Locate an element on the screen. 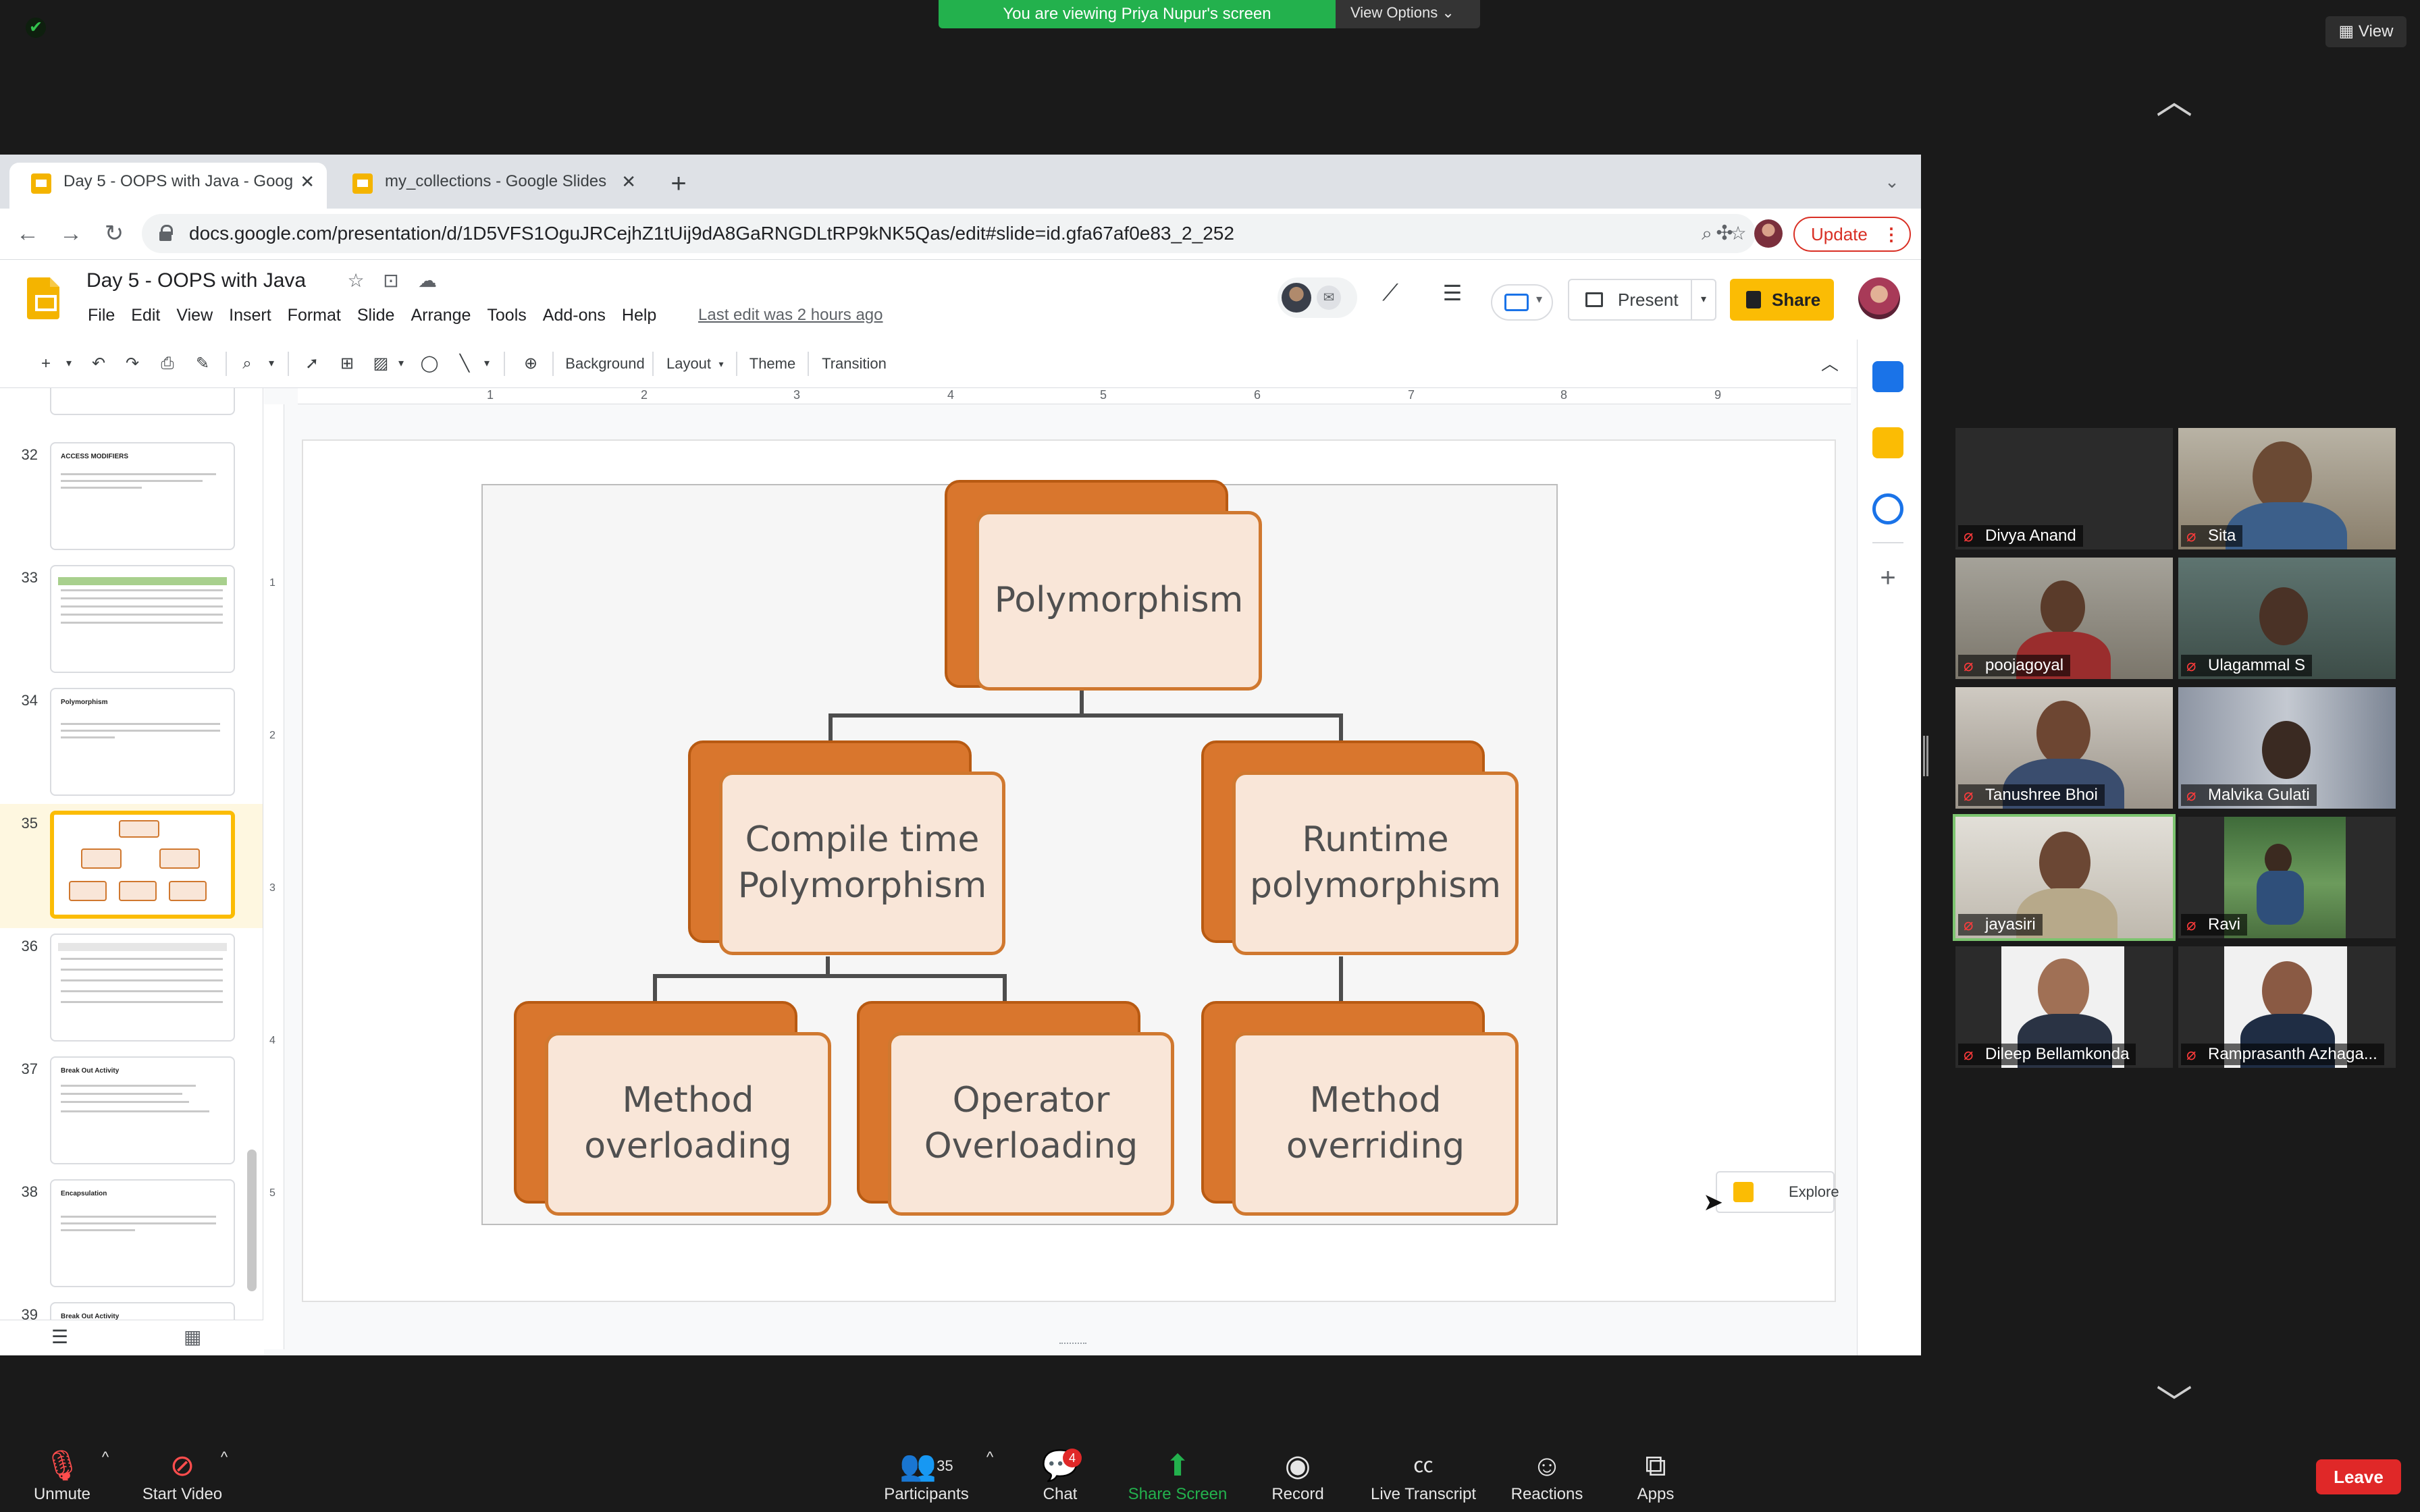 This screenshot has height=1512, width=2420. keep-icon is located at coordinates (1887, 442).